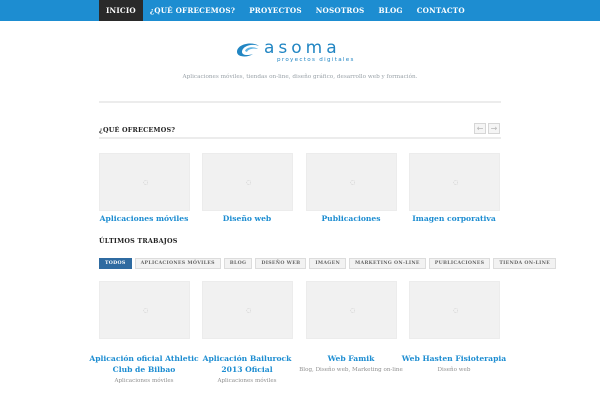 Image resolution: width=600 pixels, height=400 pixels. I want to click on logo-swoosh-icon, so click(248, 50).